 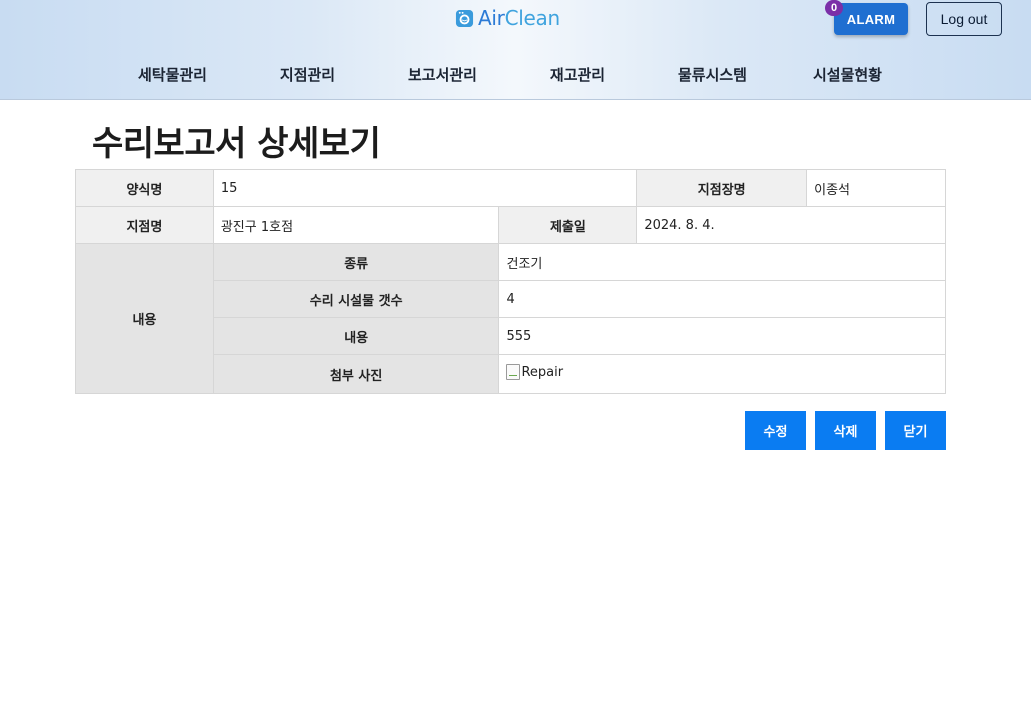 I want to click on type-label: 종류, so click(x=356, y=262).